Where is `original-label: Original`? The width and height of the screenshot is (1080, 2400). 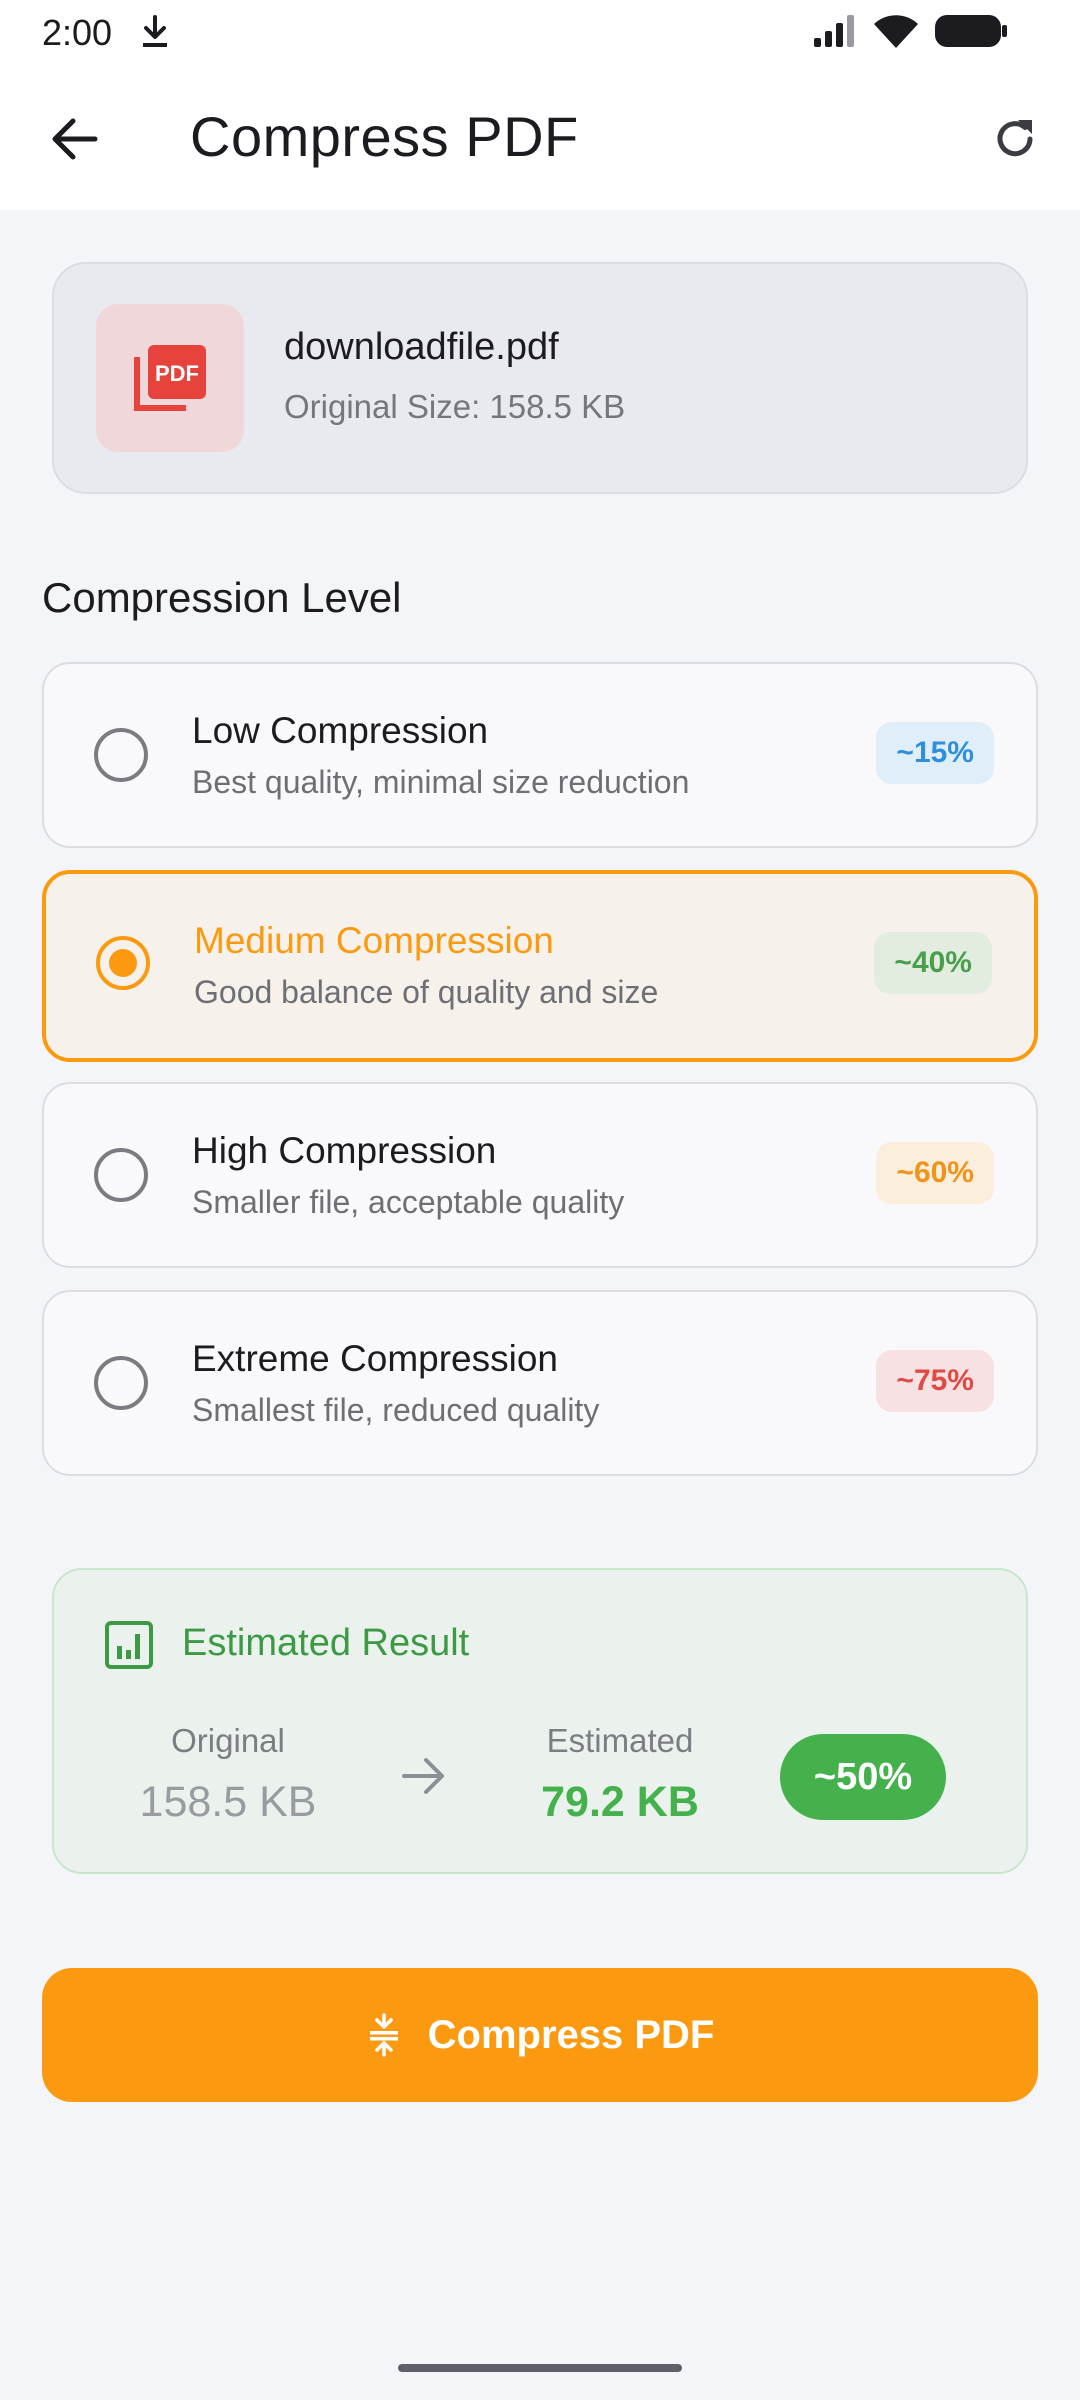
original-label: Original is located at coordinates (228, 1740).